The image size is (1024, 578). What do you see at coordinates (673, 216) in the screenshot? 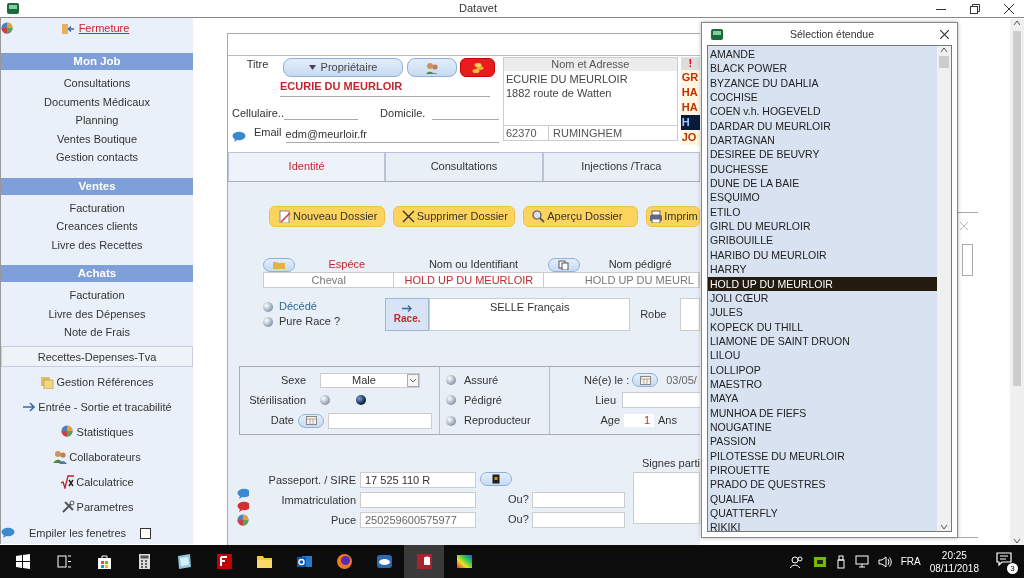
I see `action-button: Imprim` at bounding box center [673, 216].